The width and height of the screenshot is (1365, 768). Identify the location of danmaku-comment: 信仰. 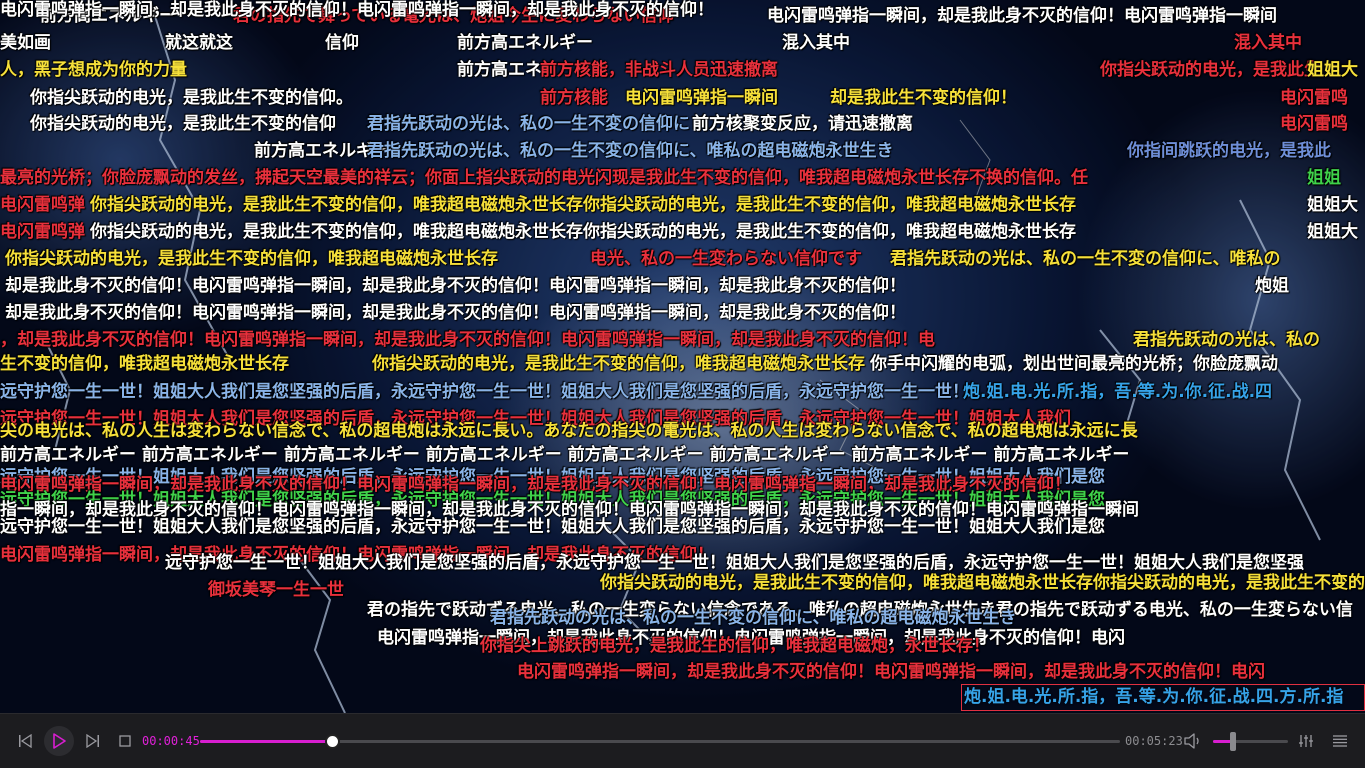
(342, 43).